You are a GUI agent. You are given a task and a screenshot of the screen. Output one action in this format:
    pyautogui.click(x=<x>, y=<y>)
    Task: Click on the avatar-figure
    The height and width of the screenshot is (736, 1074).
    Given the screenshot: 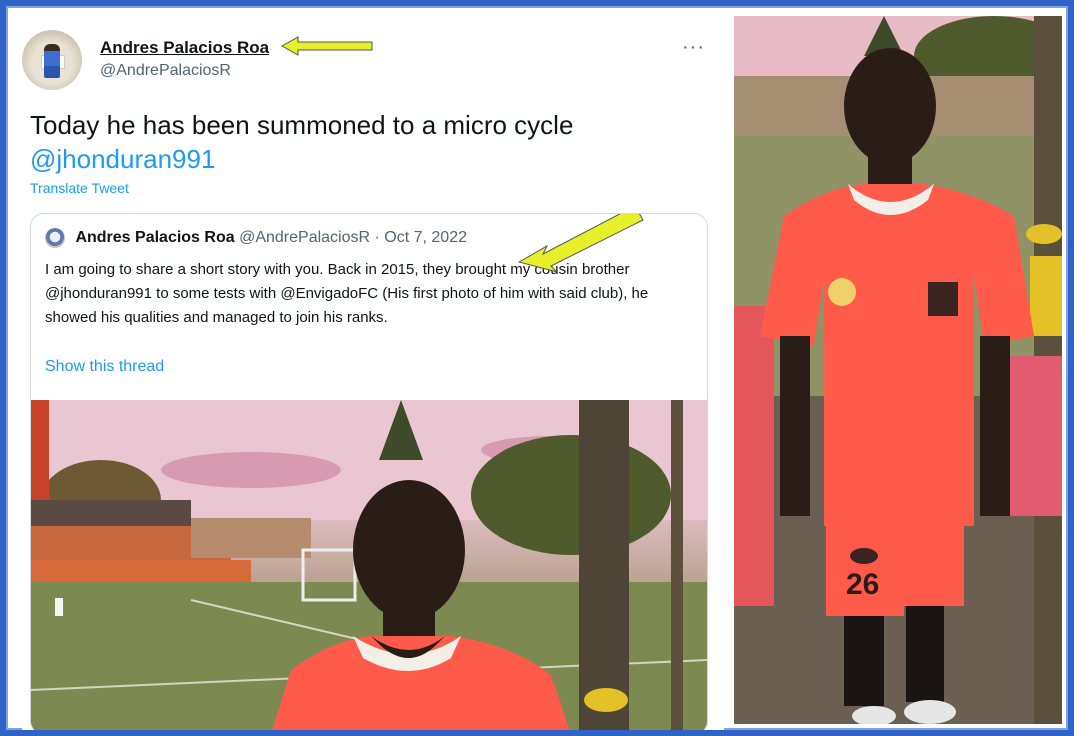 What is the action you would take?
    pyautogui.click(x=52, y=61)
    